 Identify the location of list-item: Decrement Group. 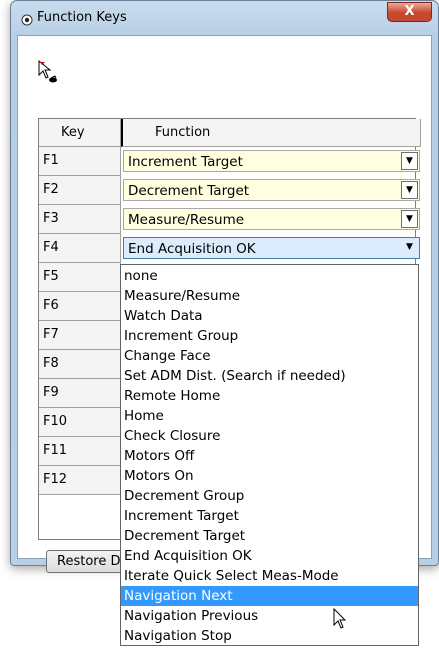
(269, 496).